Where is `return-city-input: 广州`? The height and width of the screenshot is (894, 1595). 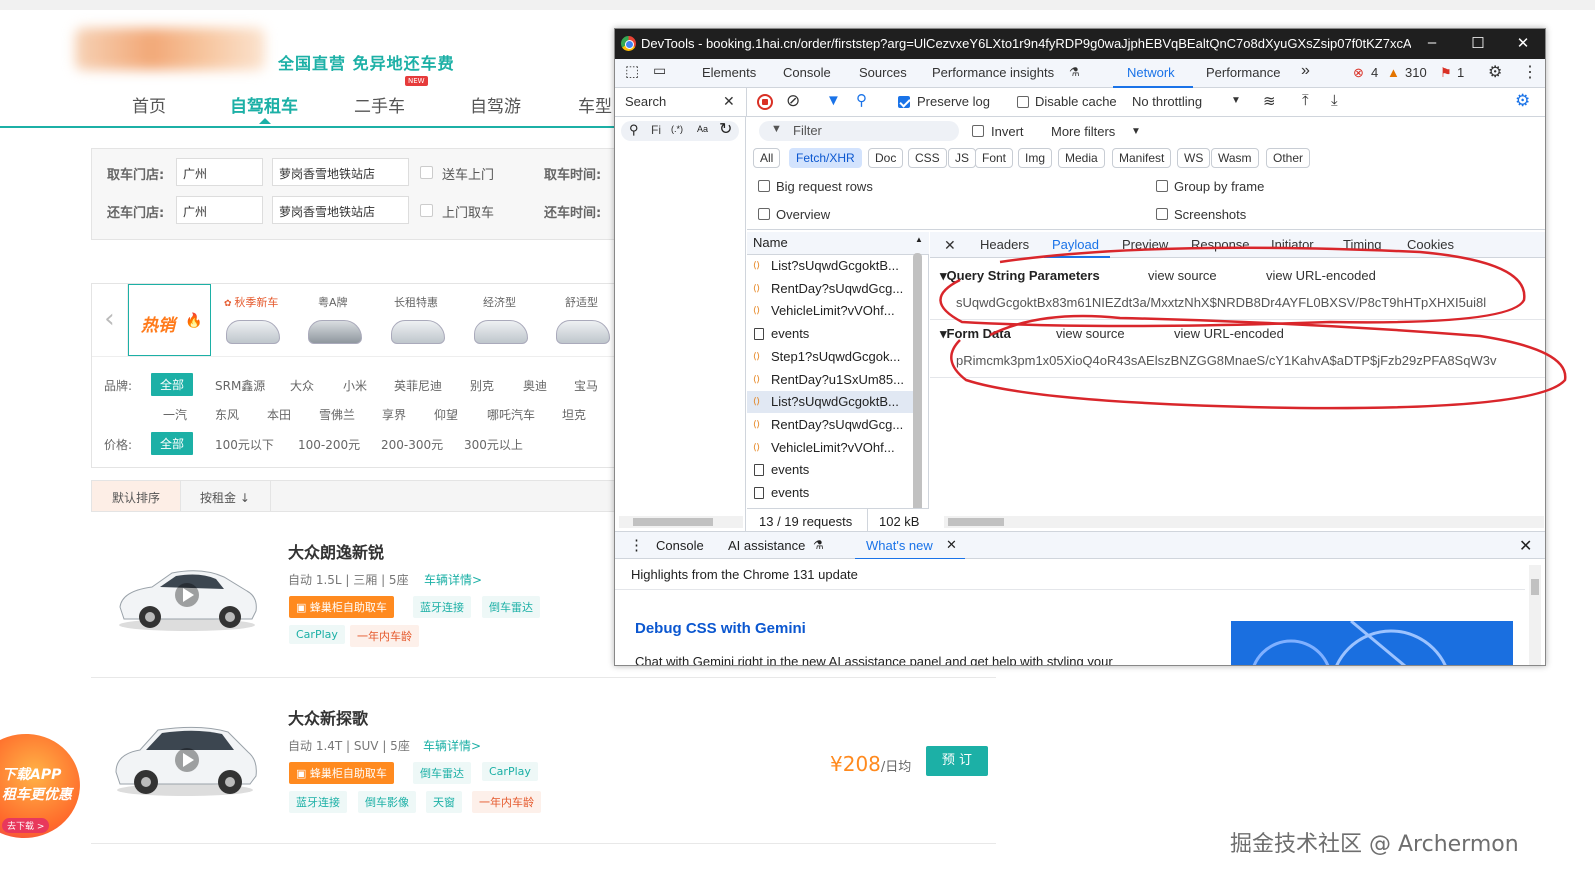
return-city-input: 广州 is located at coordinates (219, 210).